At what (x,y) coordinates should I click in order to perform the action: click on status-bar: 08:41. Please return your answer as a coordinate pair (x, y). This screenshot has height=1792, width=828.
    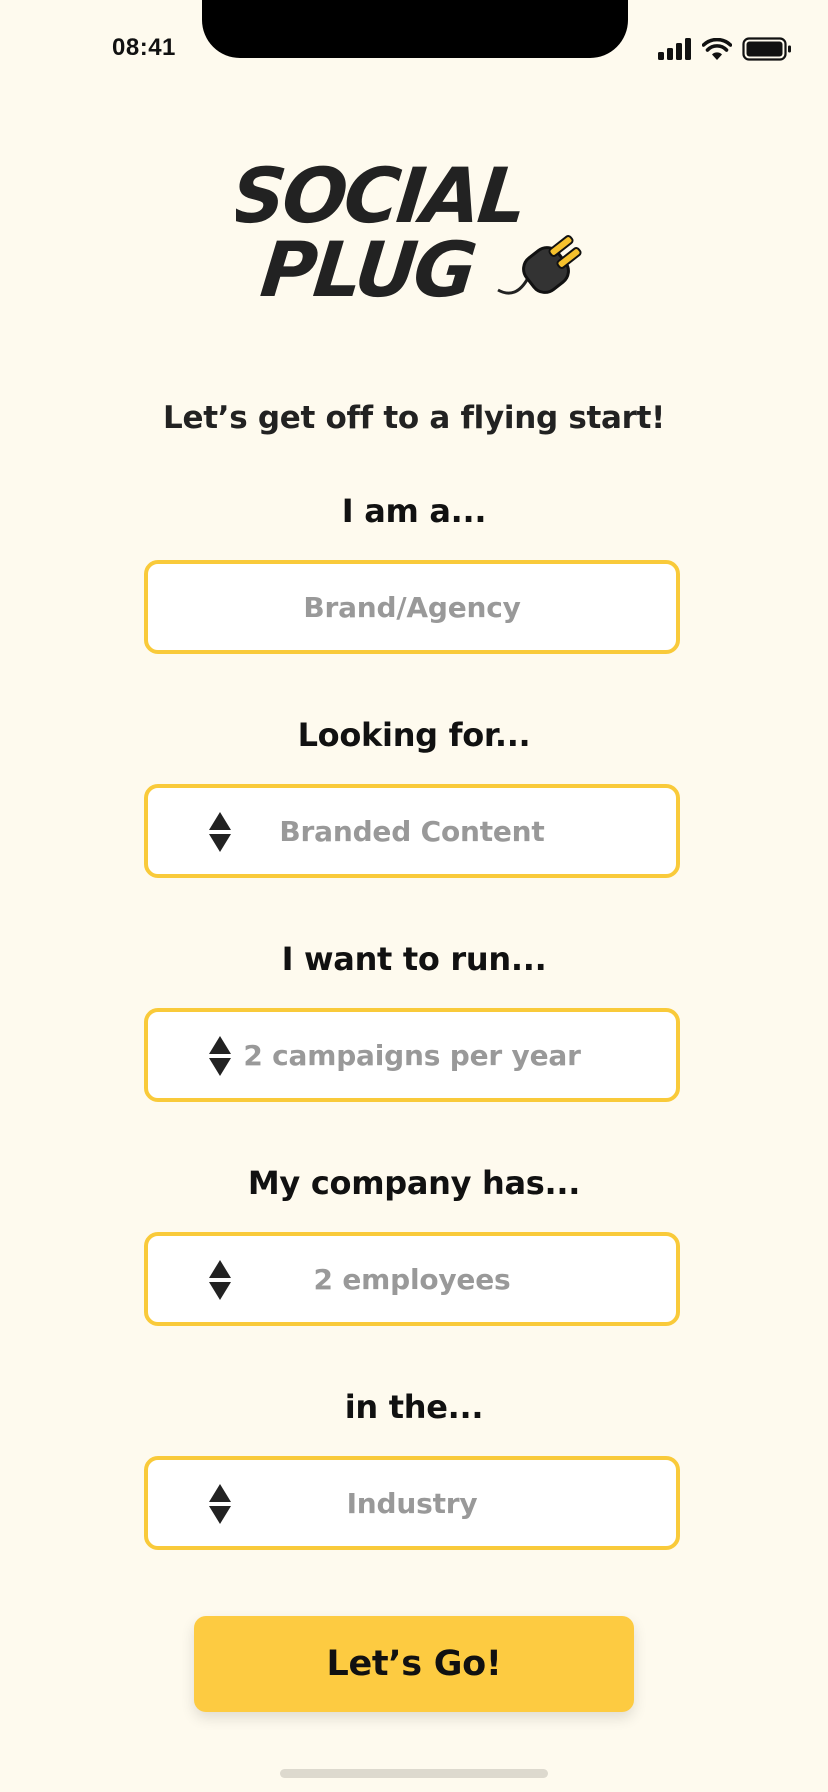
    Looking at the image, I should click on (414, 50).